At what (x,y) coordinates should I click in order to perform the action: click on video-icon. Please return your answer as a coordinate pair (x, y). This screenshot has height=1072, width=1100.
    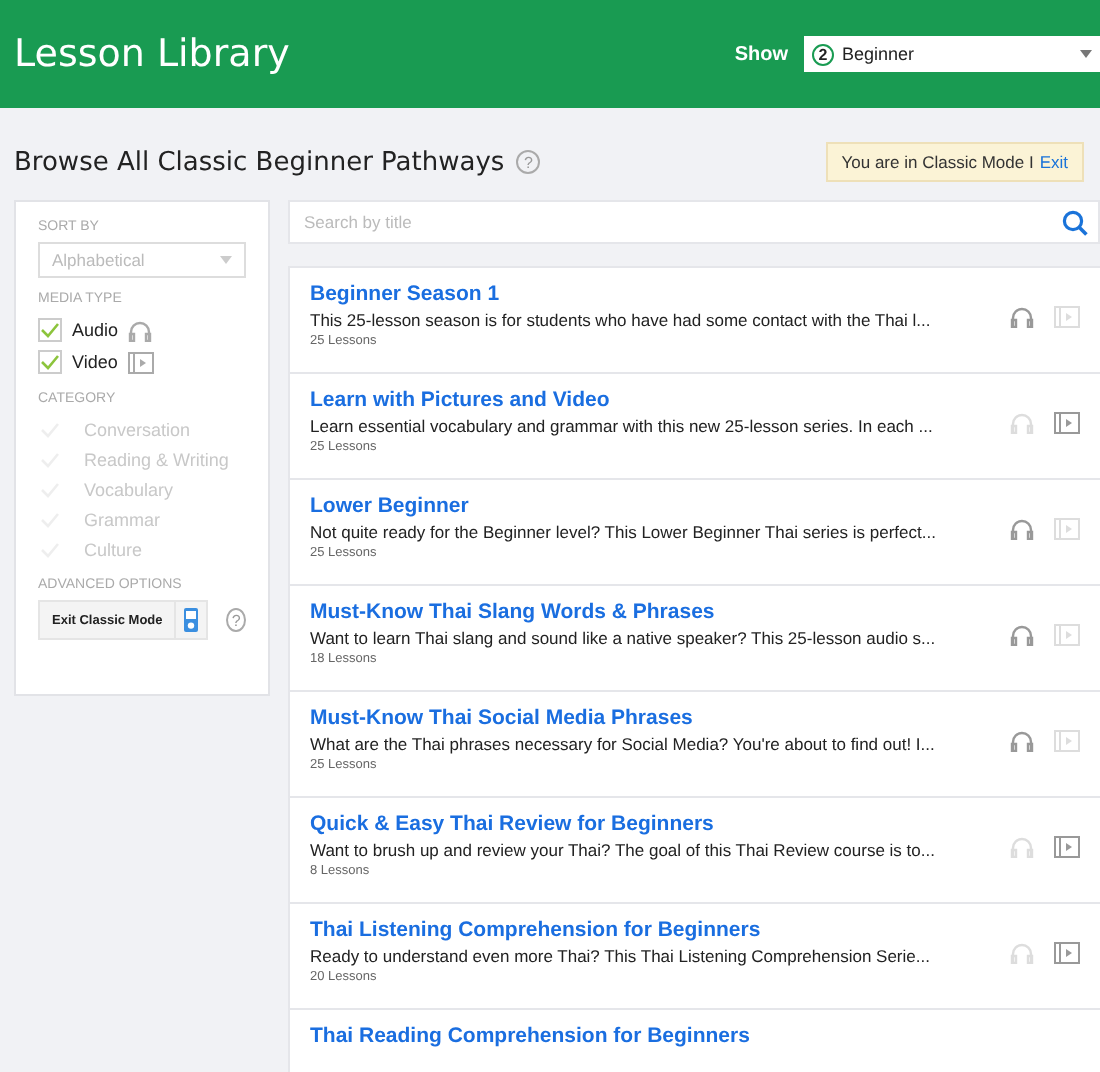
    Looking at the image, I should click on (140, 362).